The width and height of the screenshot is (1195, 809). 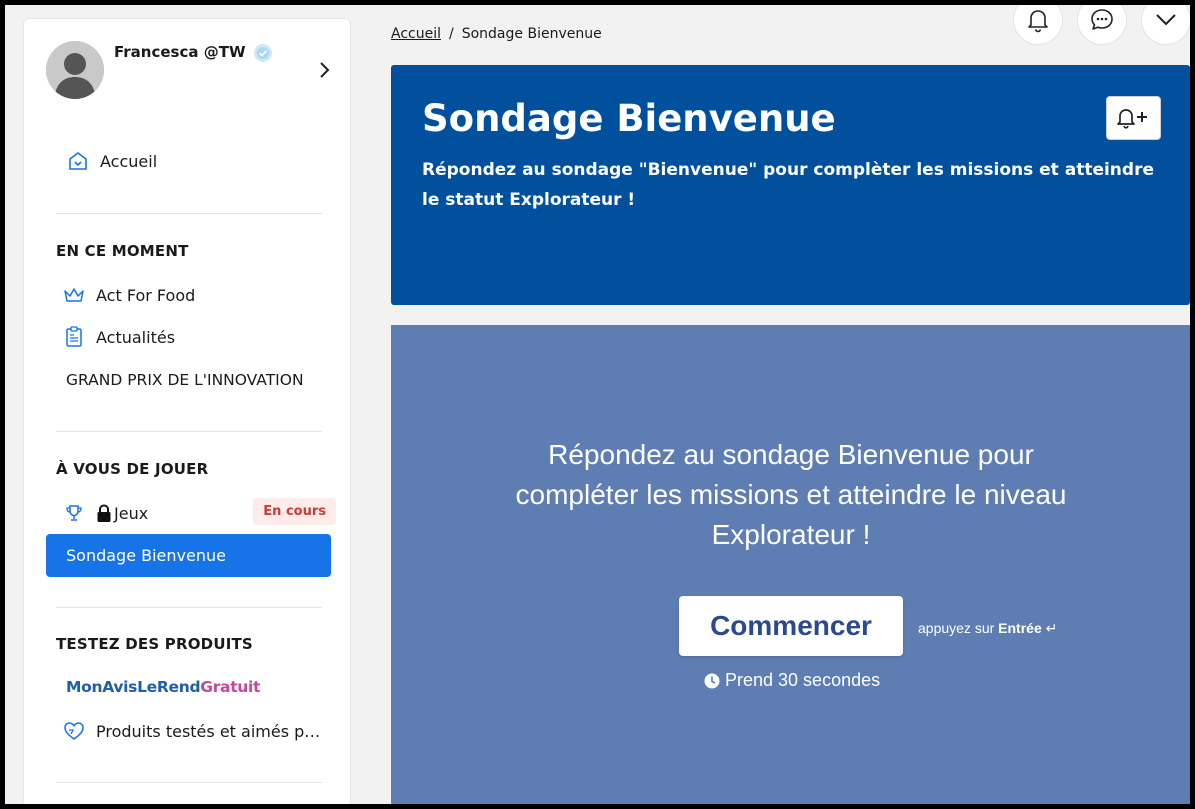 I want to click on enter-key-hint: appuyez sur Entrée ↵, so click(x=987, y=628).